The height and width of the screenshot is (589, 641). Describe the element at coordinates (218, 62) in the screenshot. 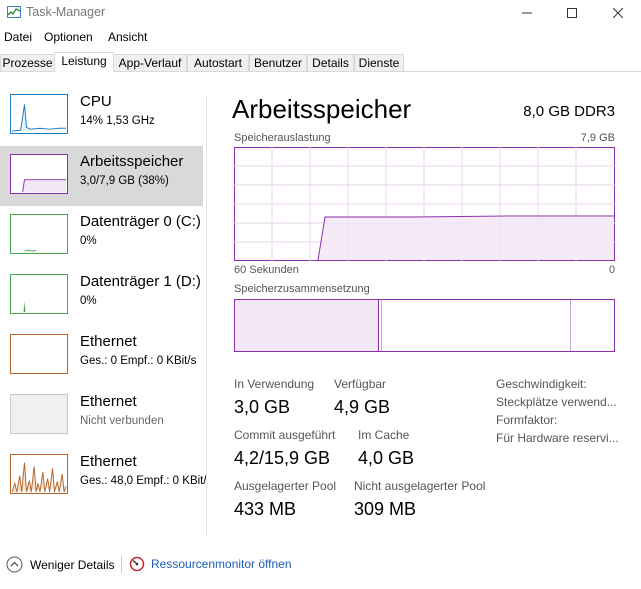

I see `tab-autostart: Autostart` at that location.